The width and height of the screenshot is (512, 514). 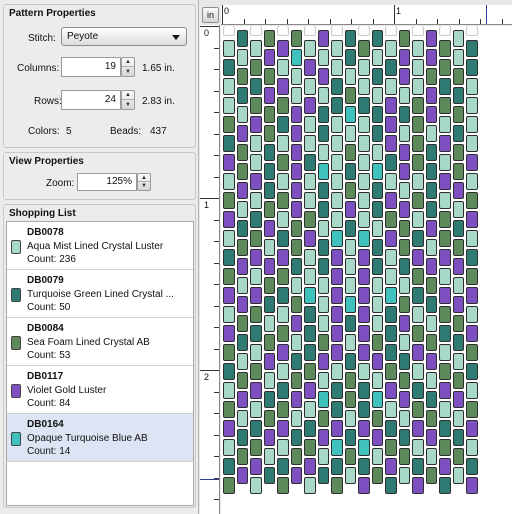 I want to click on unit-toggle-button: in, so click(x=210, y=15).